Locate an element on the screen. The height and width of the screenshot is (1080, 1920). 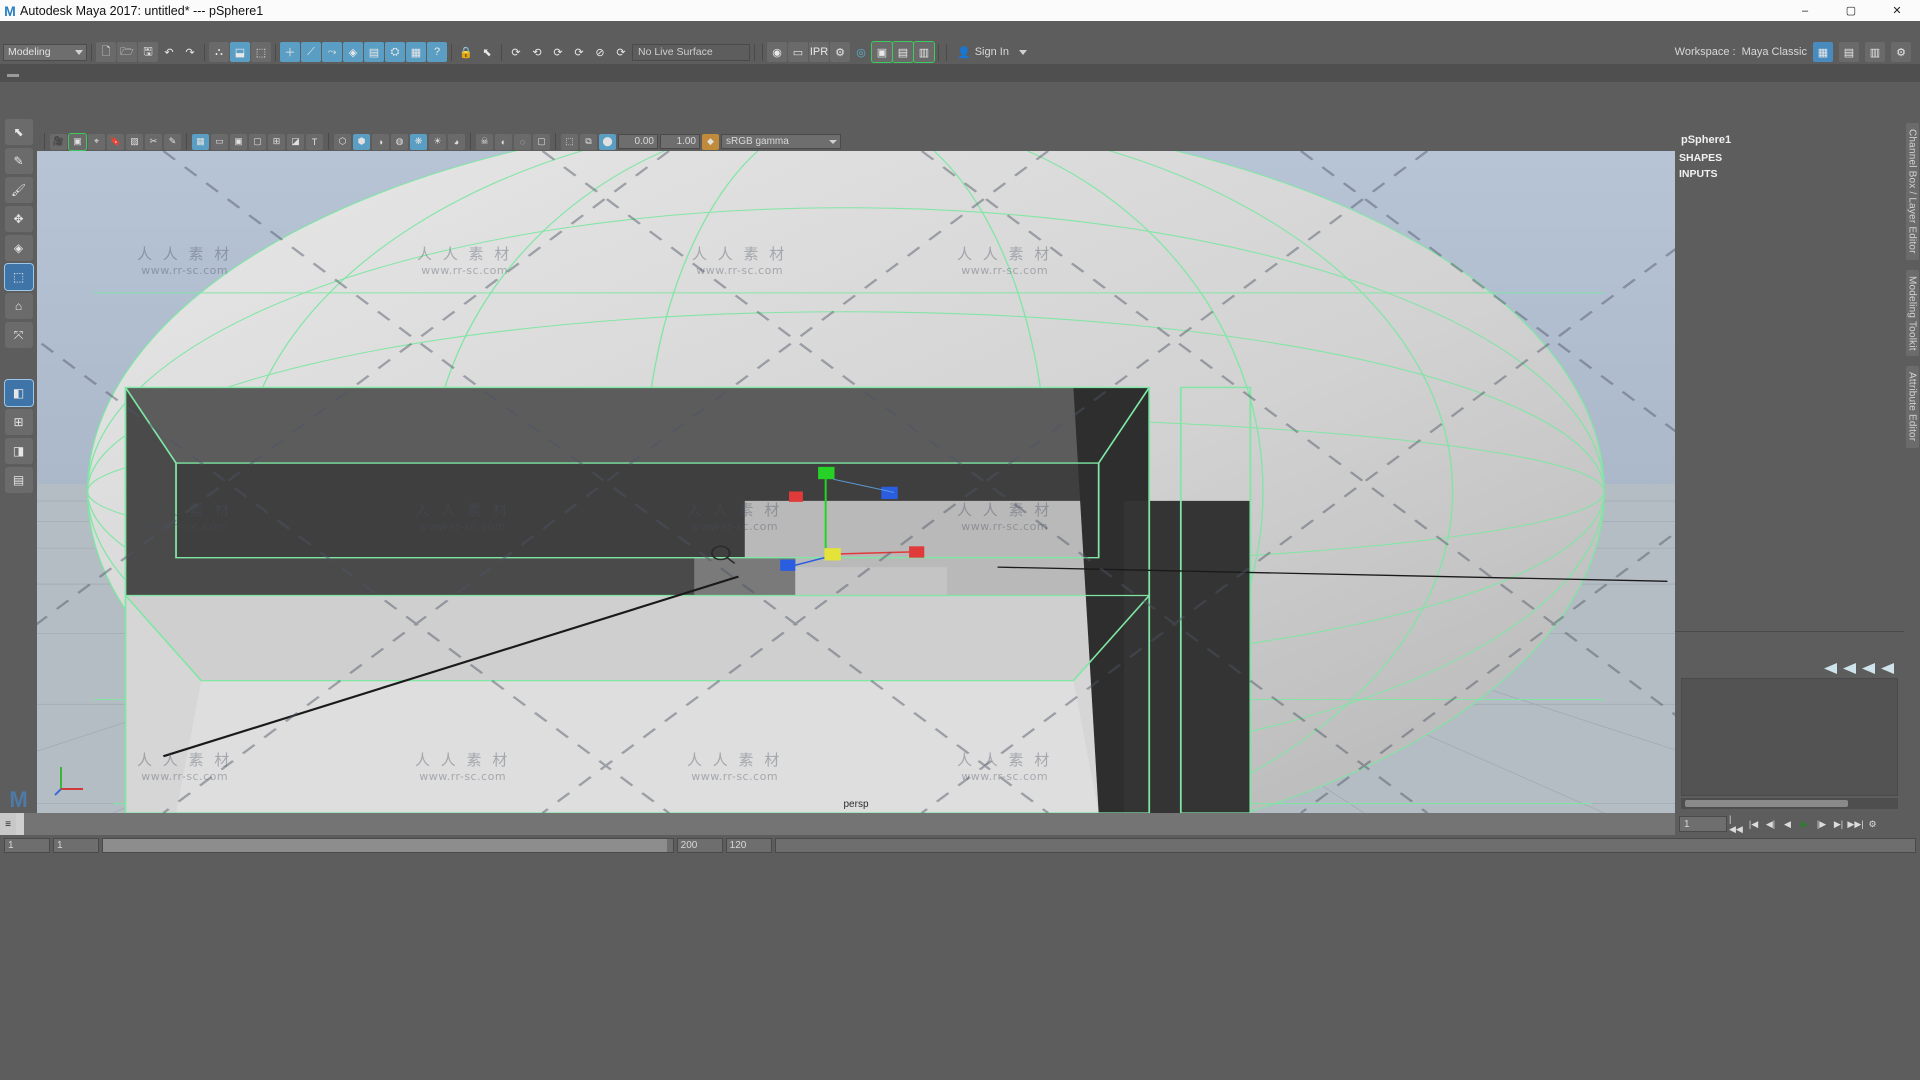
scale-tool-icon: ⬚ is located at coordinates (18, 277).